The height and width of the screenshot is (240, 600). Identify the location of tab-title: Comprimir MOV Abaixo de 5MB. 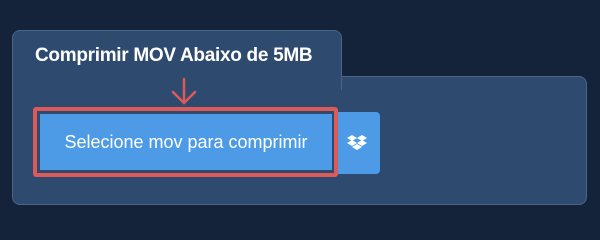
(174, 55).